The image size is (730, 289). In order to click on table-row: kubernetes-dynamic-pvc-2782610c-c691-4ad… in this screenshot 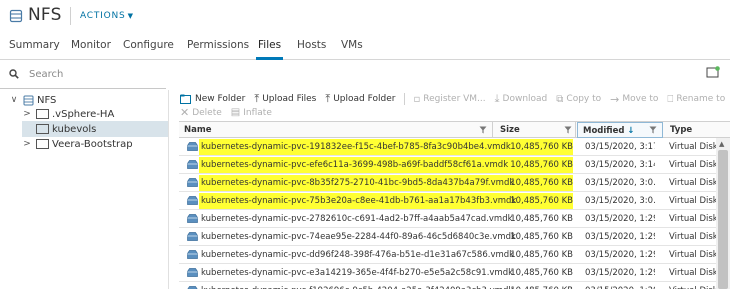, I will do `click(448, 219)`.